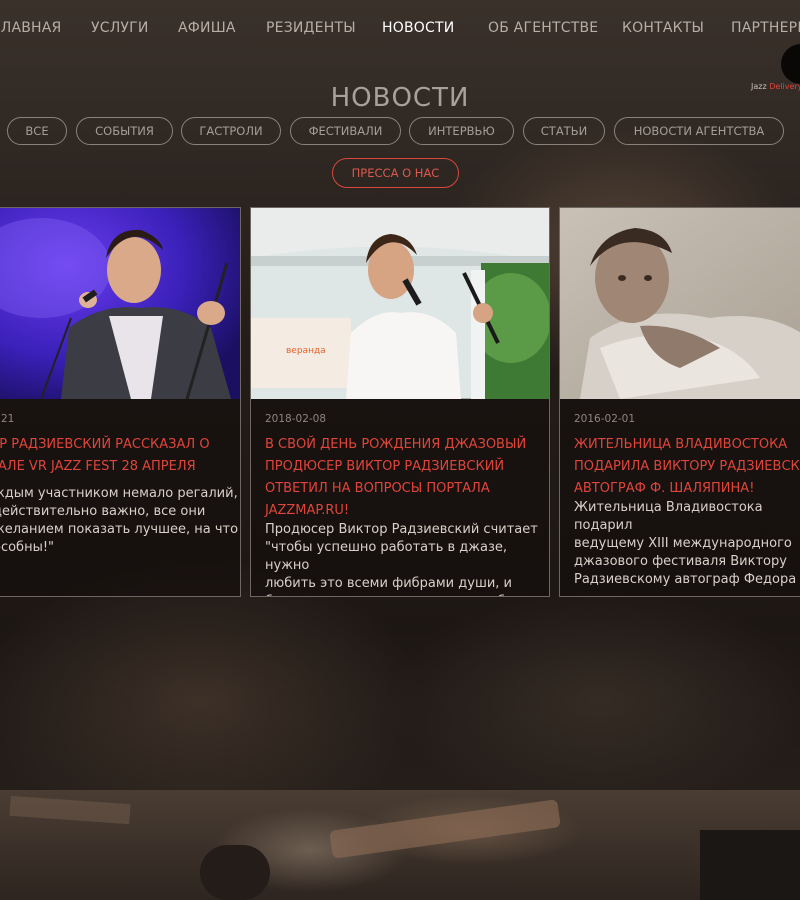 This screenshot has width=800, height=900. I want to click on nav-item-home: ГЛАВНАЯ, so click(30, 28).